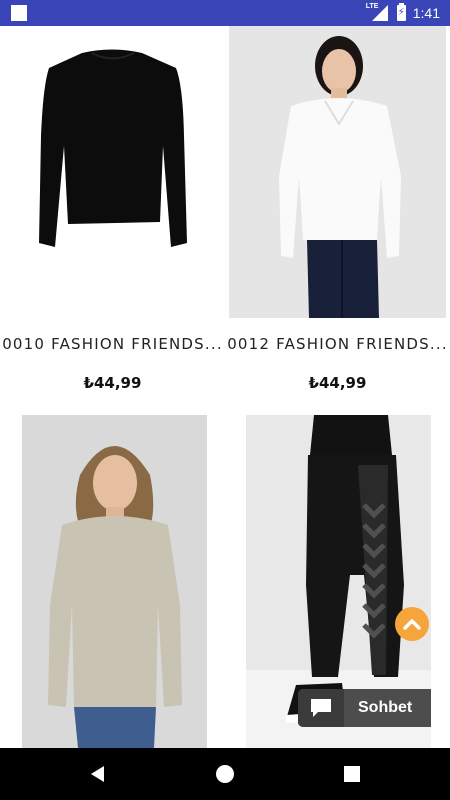 The height and width of the screenshot is (800, 450). I want to click on back-button, so click(98, 774).